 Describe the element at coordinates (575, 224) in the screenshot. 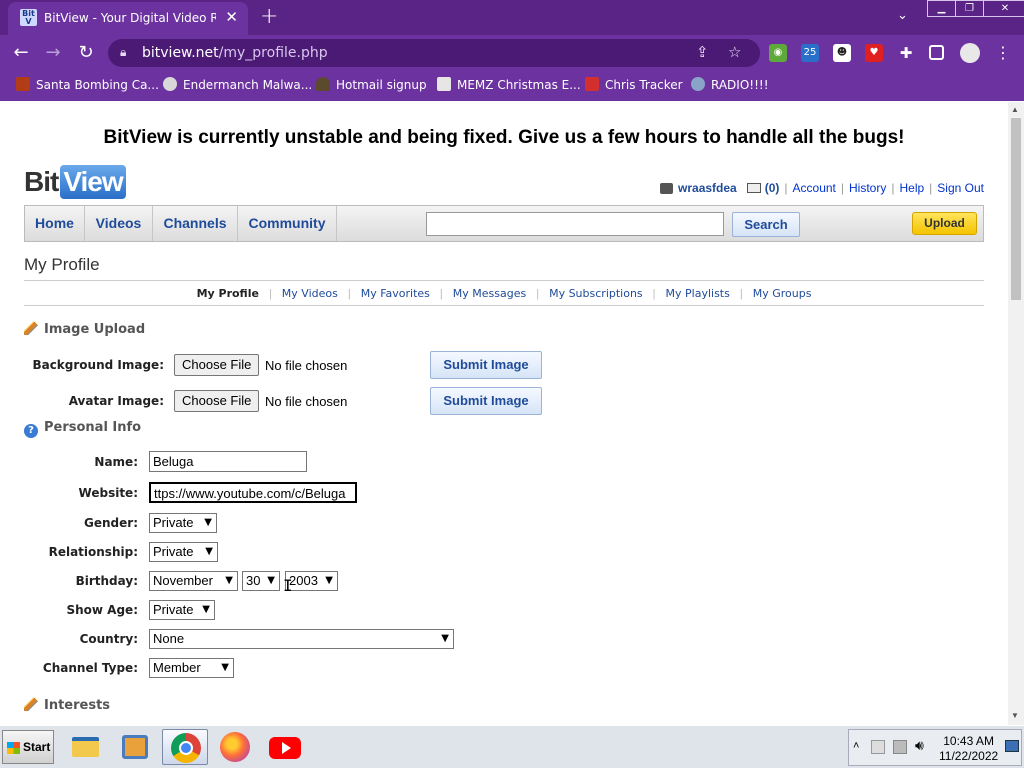

I see `search-input` at that location.